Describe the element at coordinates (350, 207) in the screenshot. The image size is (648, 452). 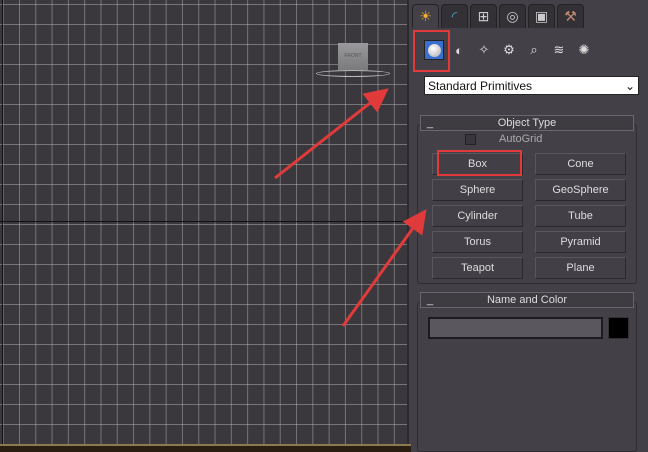
I see `annotation-arrows` at that location.